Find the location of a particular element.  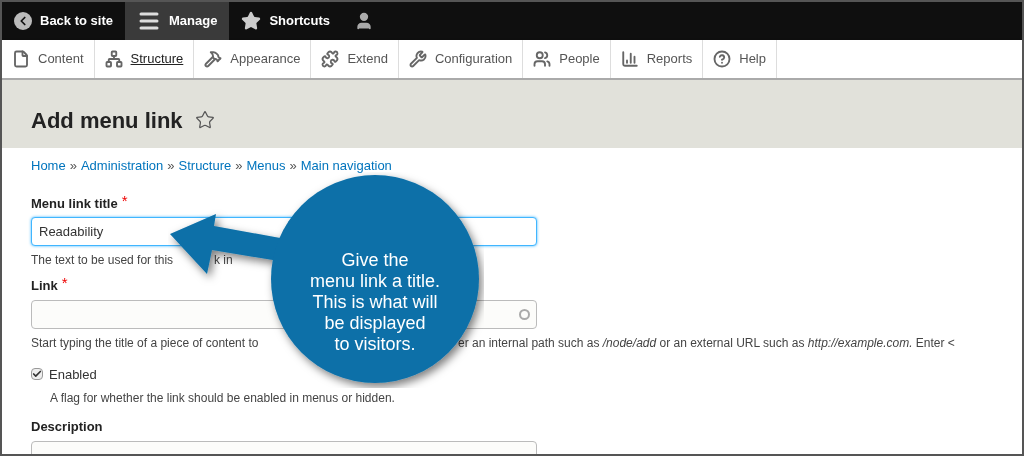

field-description: The text to be used for this is located at coordinates (103, 260).